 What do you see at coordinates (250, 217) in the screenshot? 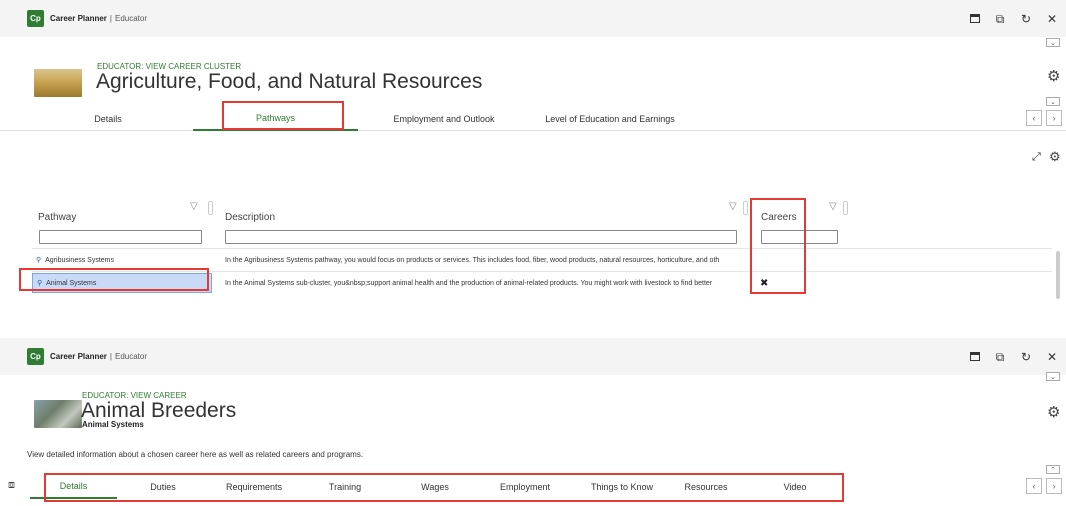
I see `column-title: Description` at bounding box center [250, 217].